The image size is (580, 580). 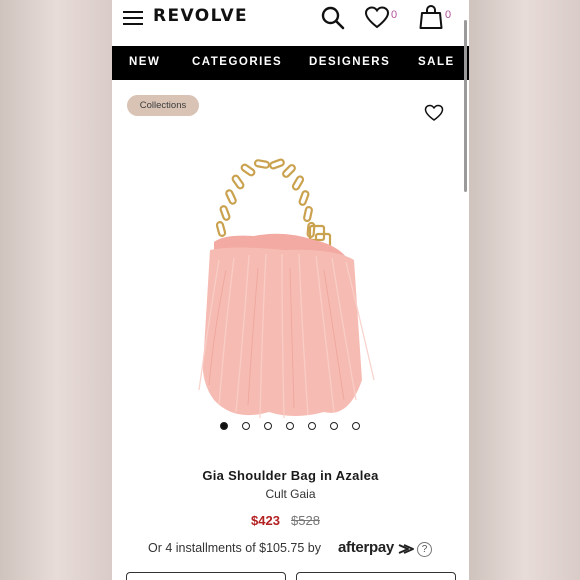 I want to click on scrollbar-thumb, so click(x=465, y=106).